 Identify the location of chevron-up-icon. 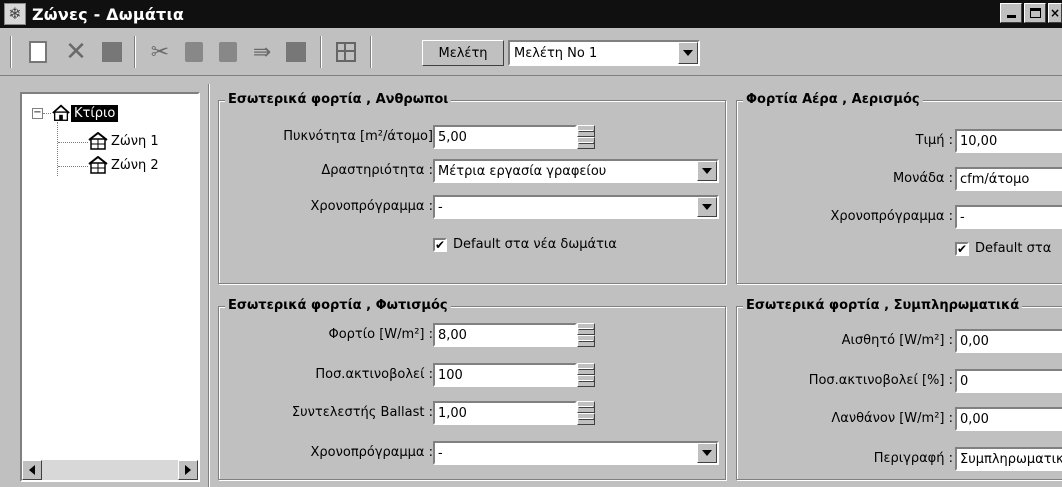
(586, 369).